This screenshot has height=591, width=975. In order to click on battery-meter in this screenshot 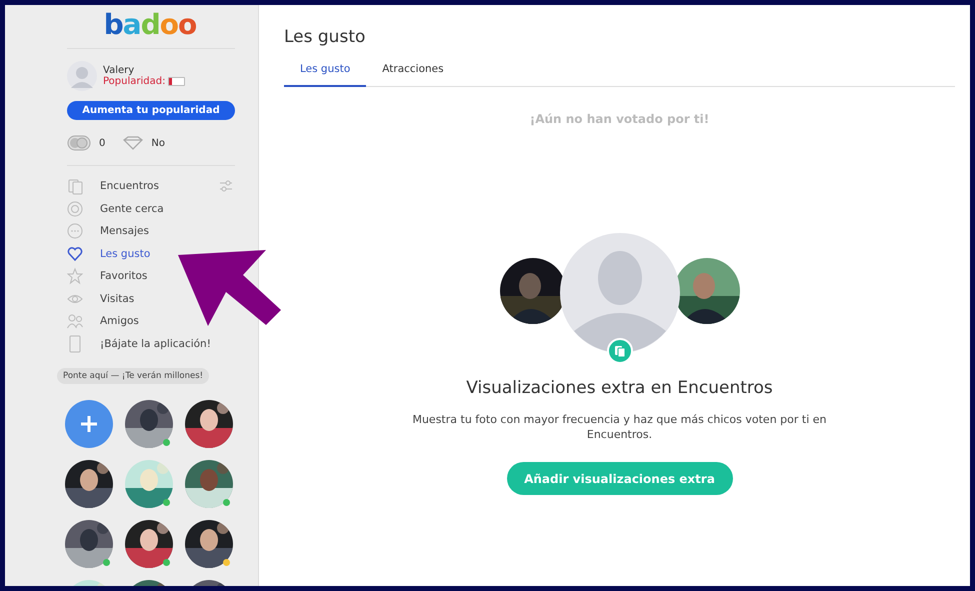, I will do `click(177, 81)`.